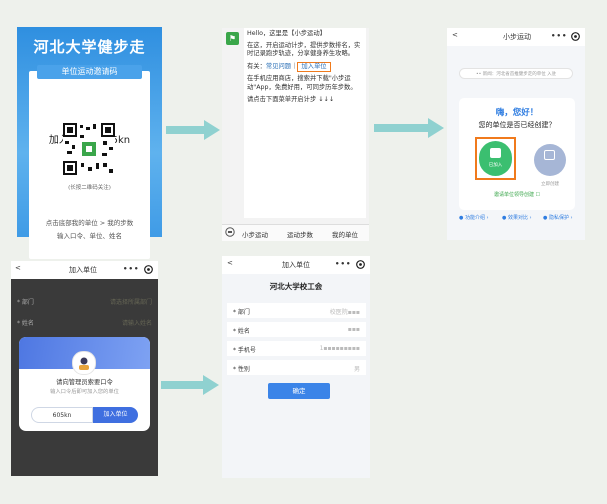 The image size is (607, 504). What do you see at coordinates (278, 66) in the screenshot?
I see `faq-link: 常见问题` at bounding box center [278, 66].